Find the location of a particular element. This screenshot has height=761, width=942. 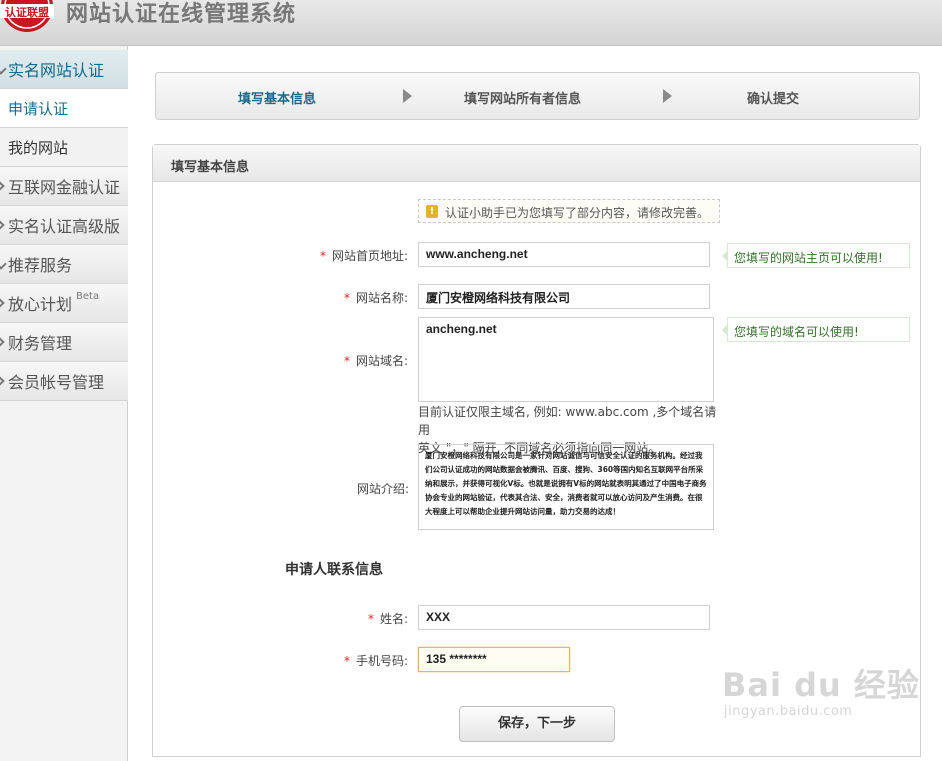

name-input: XXX is located at coordinates (564, 617).